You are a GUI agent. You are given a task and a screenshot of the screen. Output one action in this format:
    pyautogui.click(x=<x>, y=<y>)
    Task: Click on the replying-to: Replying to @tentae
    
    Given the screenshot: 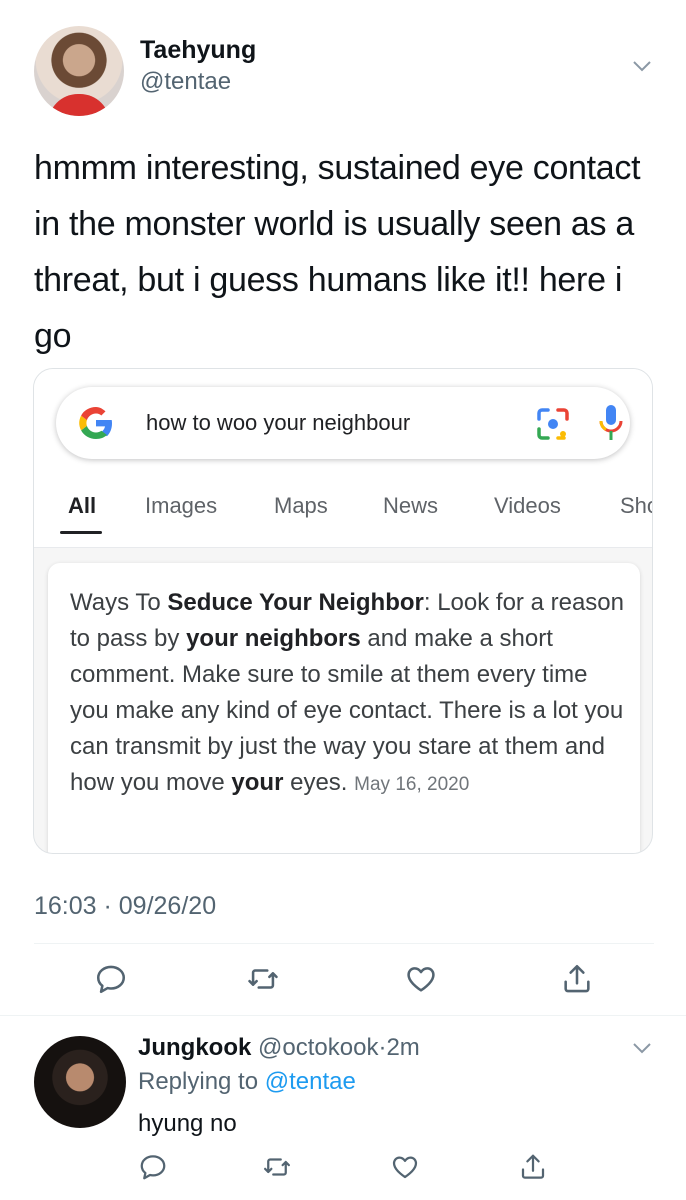 What is the action you would take?
    pyautogui.click(x=247, y=1081)
    